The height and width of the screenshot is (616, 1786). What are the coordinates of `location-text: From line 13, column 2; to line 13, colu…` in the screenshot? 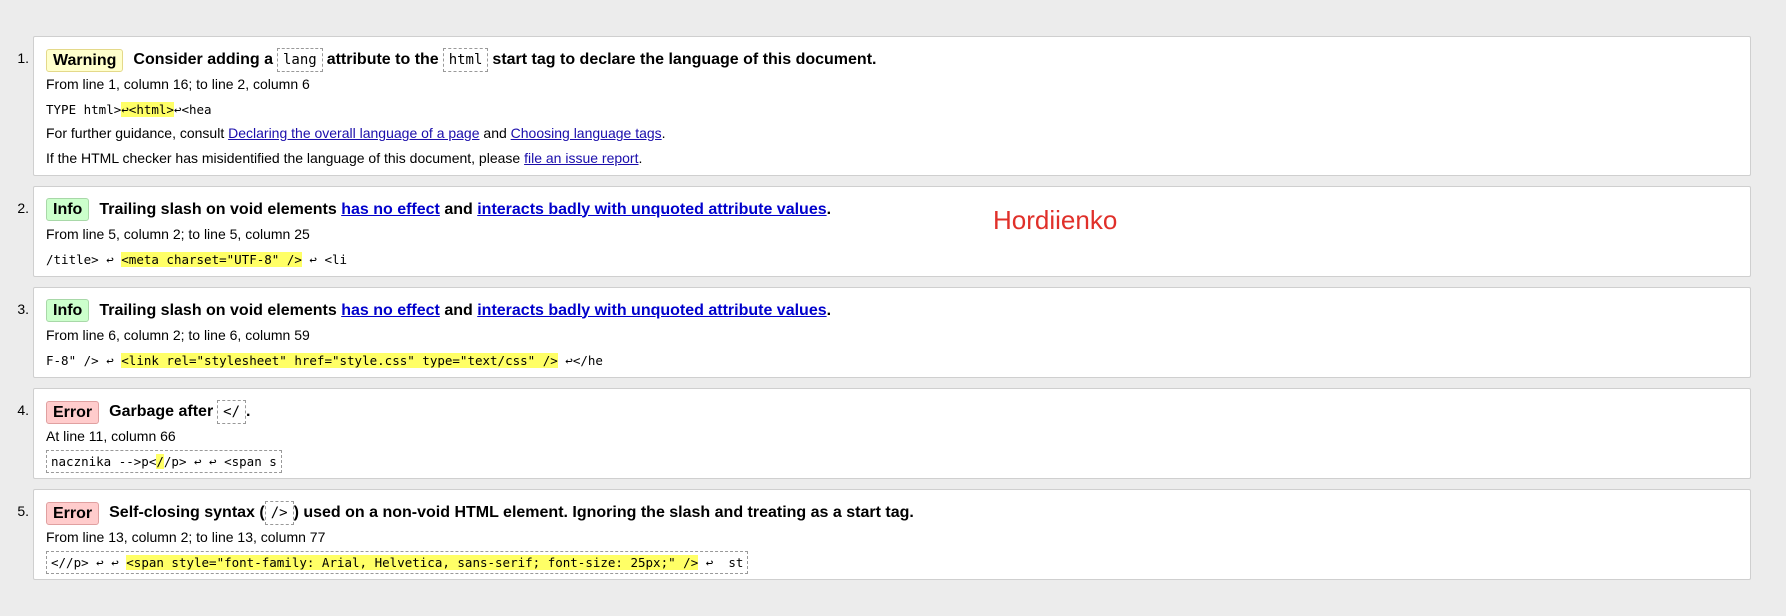 It's located at (186, 537).